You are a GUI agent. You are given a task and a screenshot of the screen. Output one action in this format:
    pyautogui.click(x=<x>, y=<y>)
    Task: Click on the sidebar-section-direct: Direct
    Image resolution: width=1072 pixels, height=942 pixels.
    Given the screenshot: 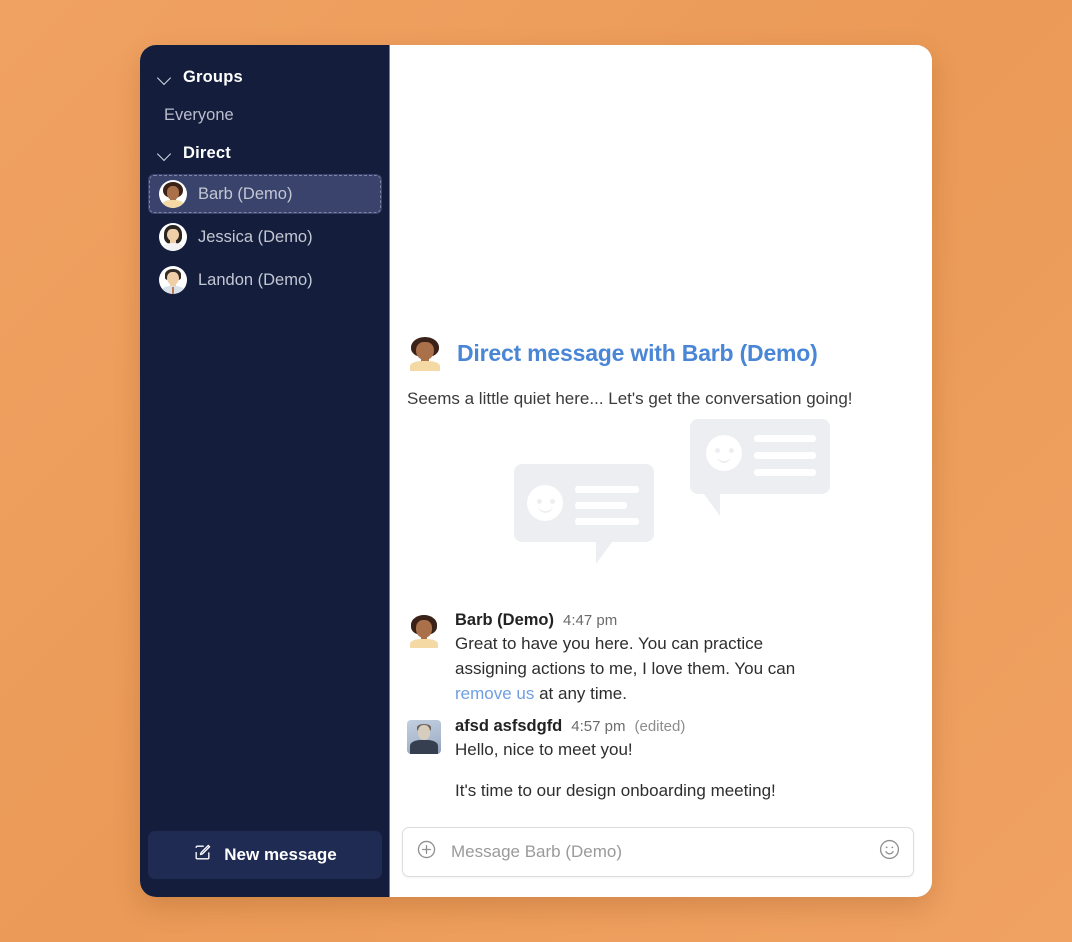 What is the action you would take?
    pyautogui.click(x=265, y=153)
    